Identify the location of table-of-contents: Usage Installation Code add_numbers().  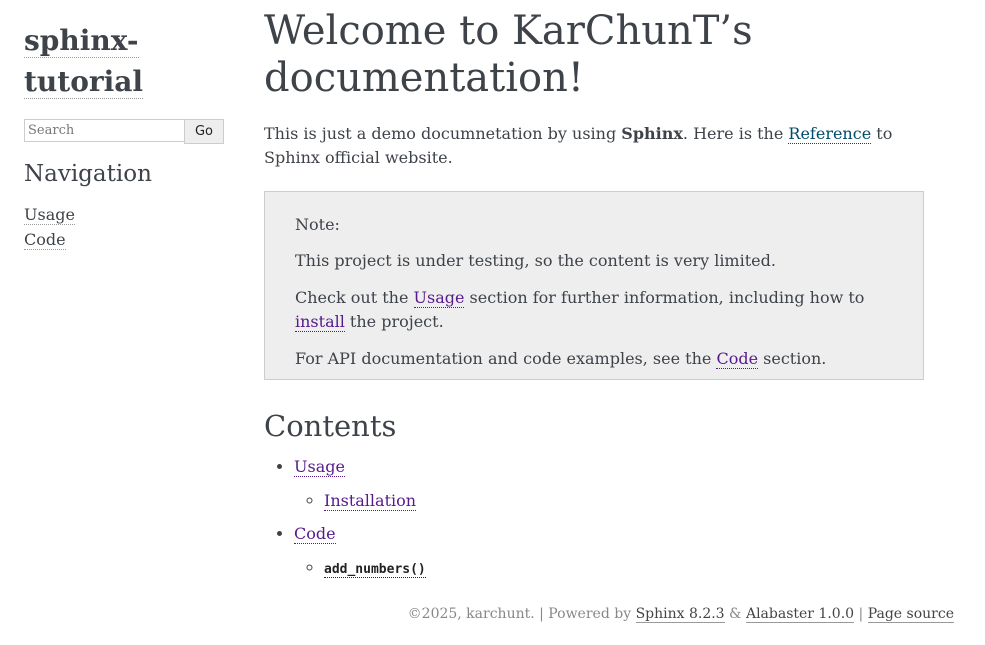
(594, 518).